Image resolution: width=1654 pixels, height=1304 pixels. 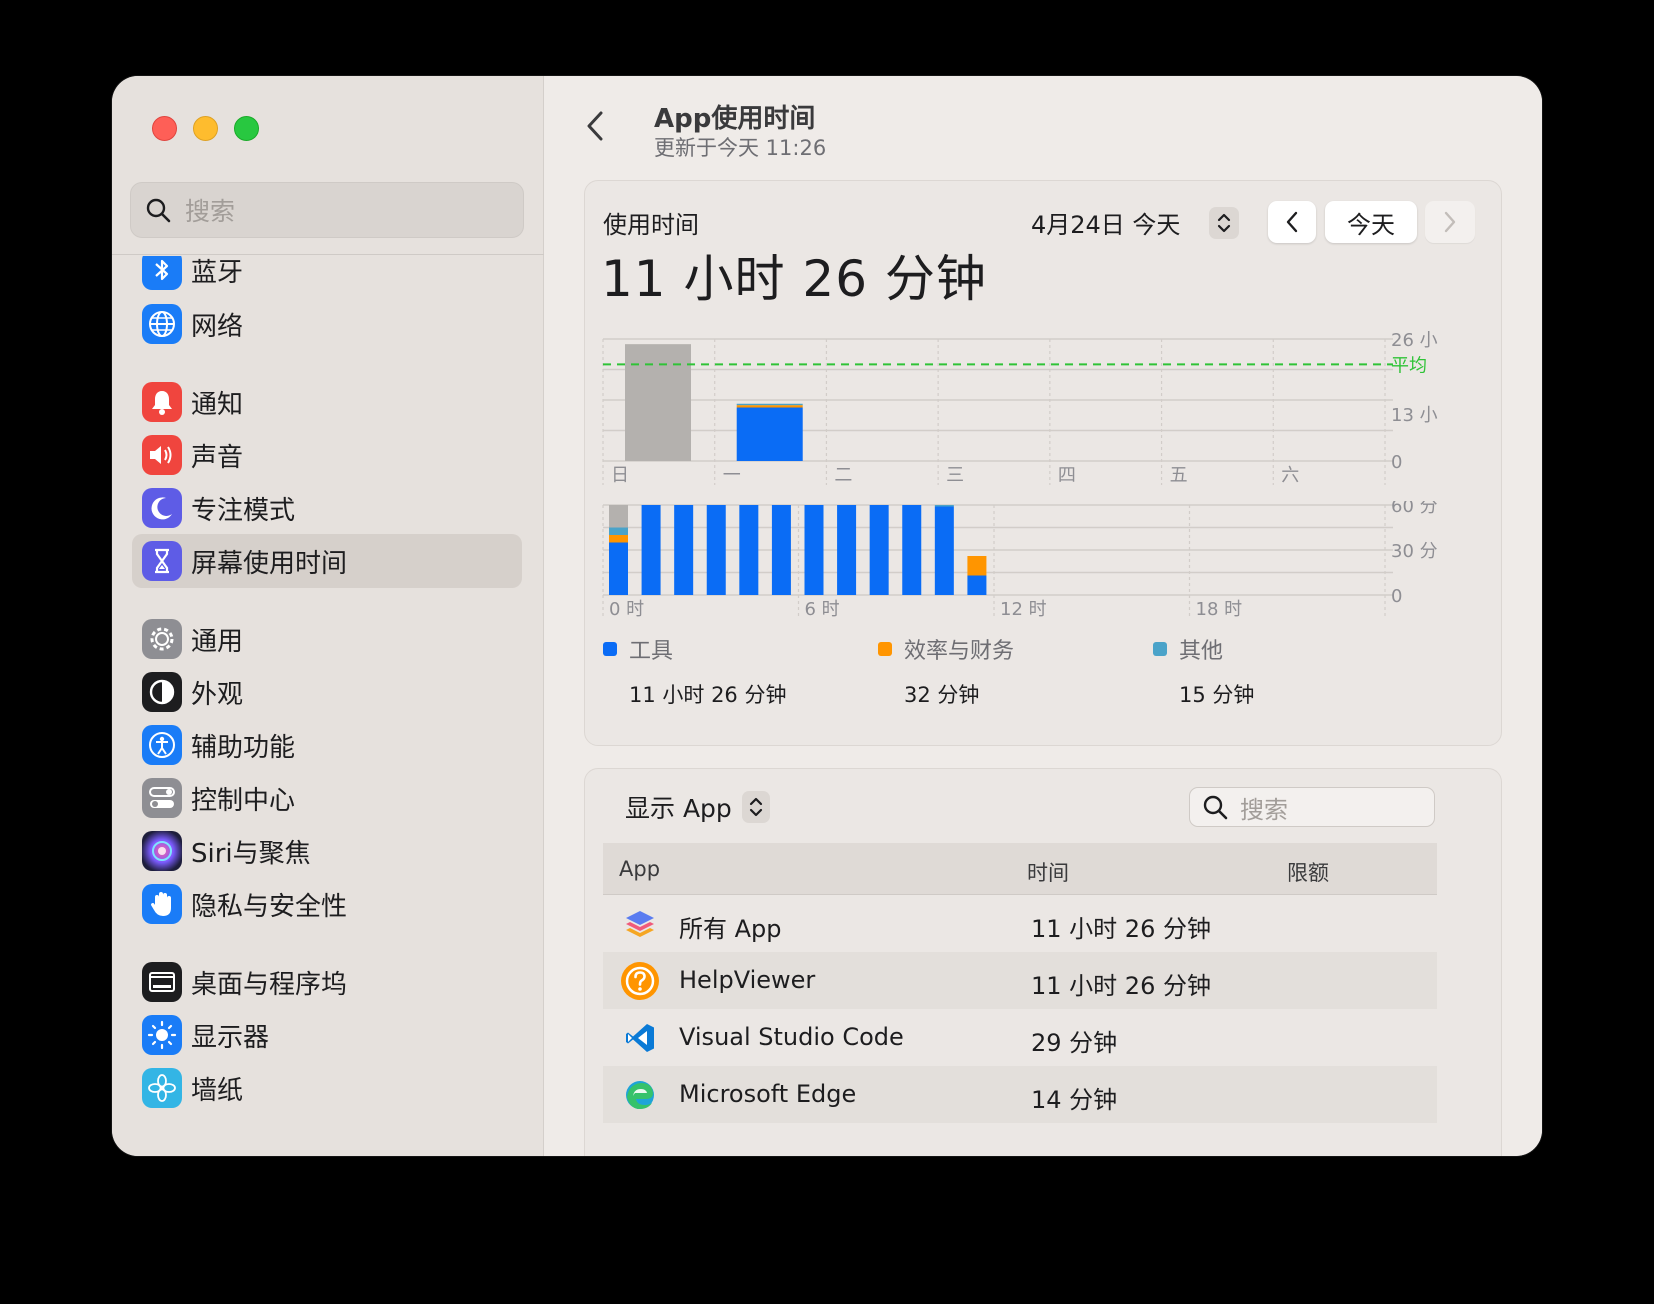 I want to click on sidebar-item-wallpaper: 墙纸, so click(x=327, y=1088).